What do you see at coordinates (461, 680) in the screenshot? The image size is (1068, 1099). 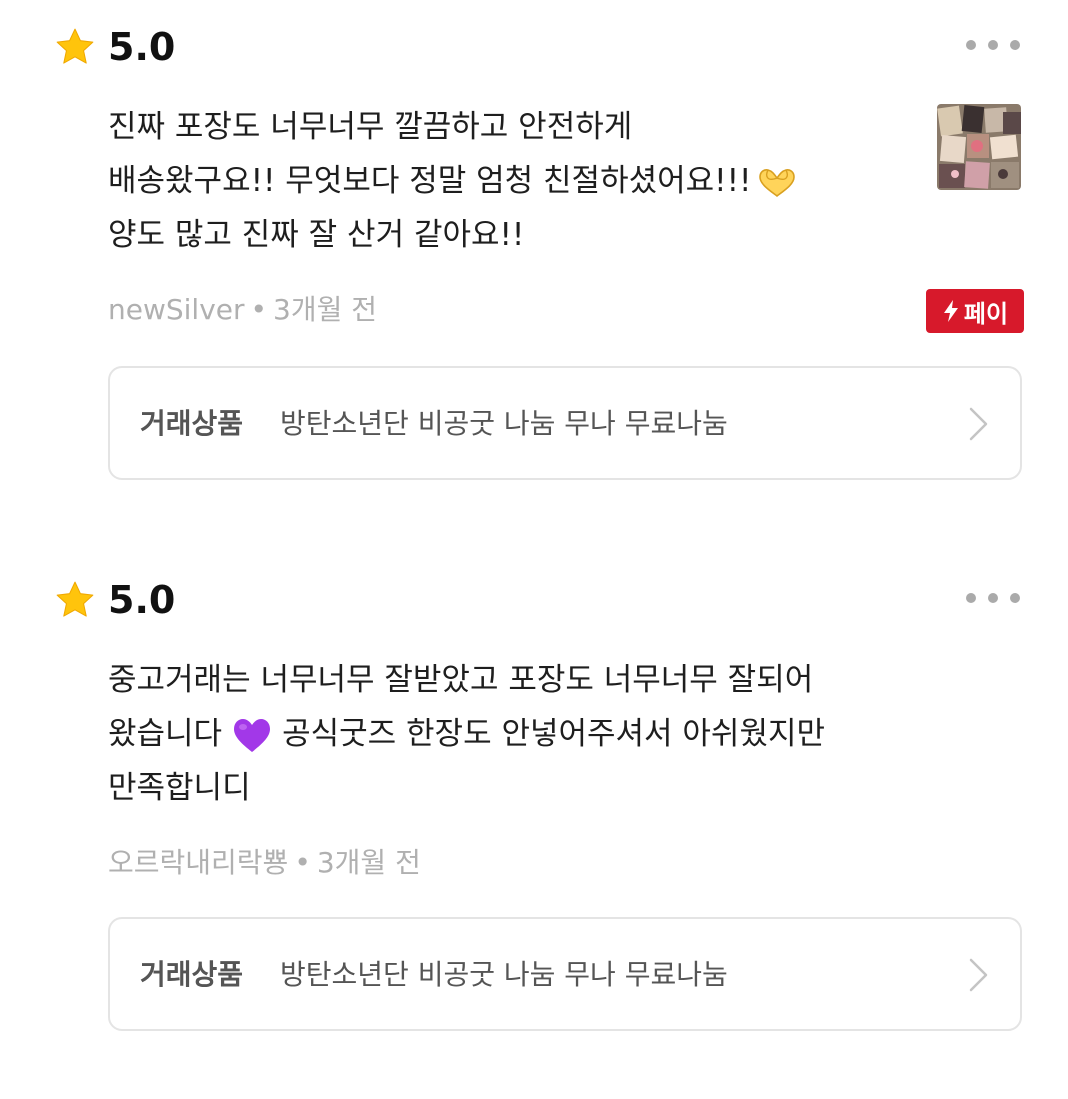 I see `review-text-line: 중고거래는 너무너무 잘받았고 포장도 너무너무 잘되어` at bounding box center [461, 680].